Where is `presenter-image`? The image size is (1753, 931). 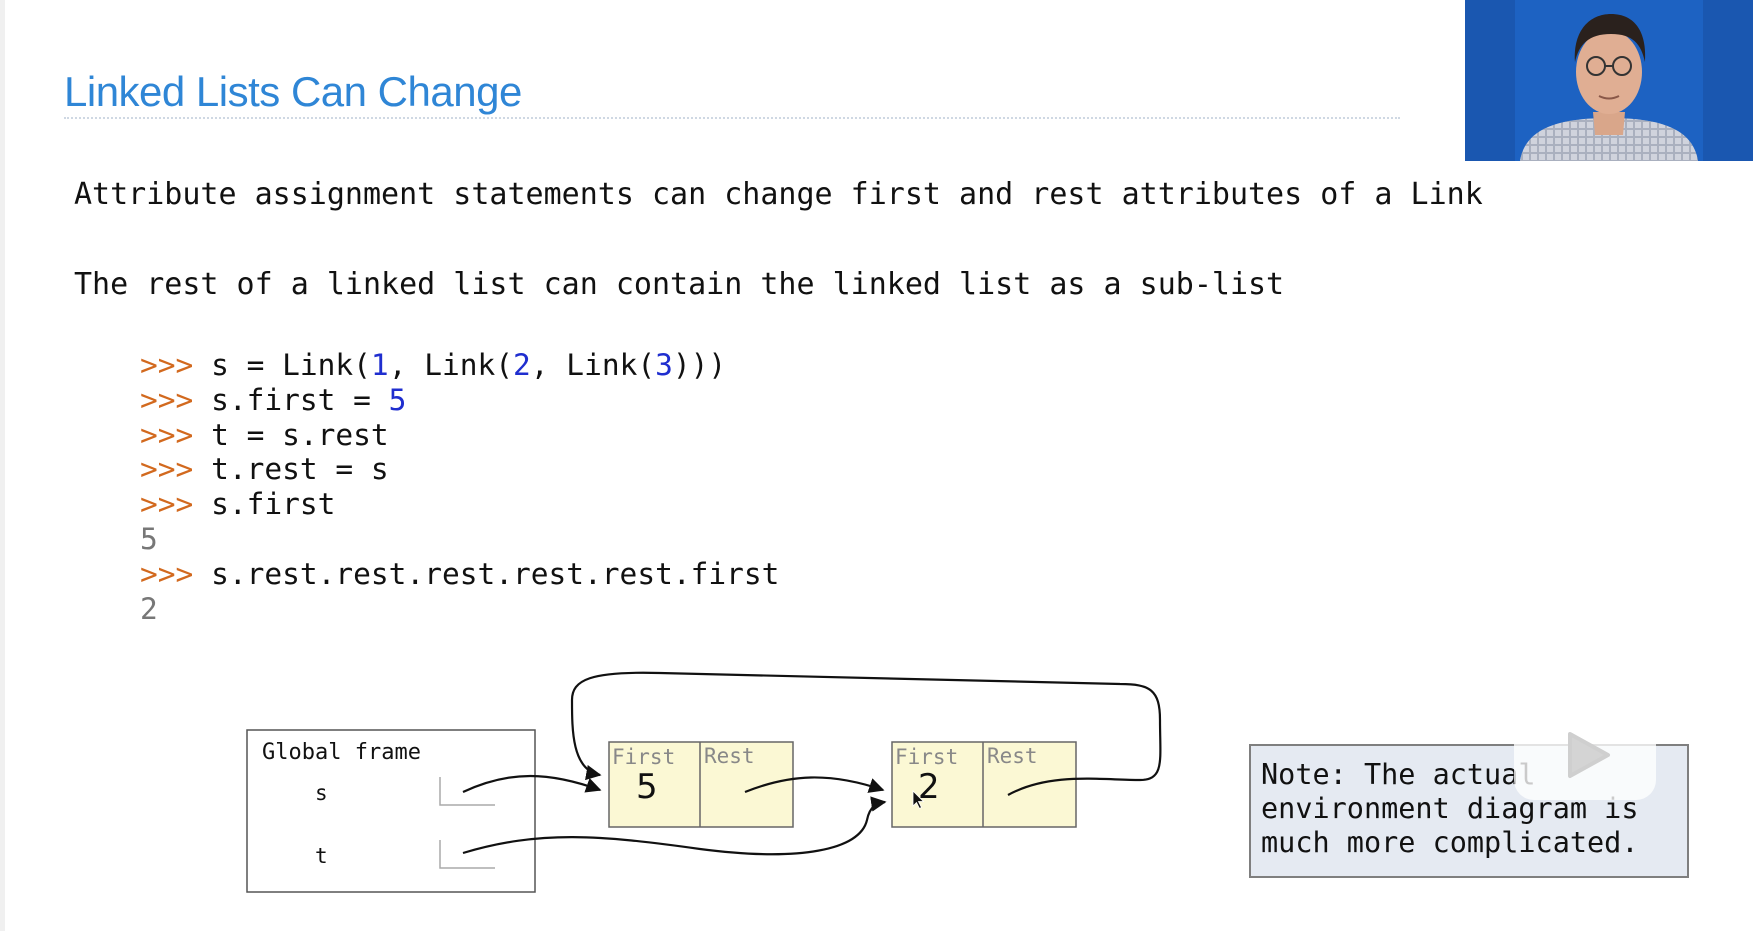 presenter-image is located at coordinates (1609, 80).